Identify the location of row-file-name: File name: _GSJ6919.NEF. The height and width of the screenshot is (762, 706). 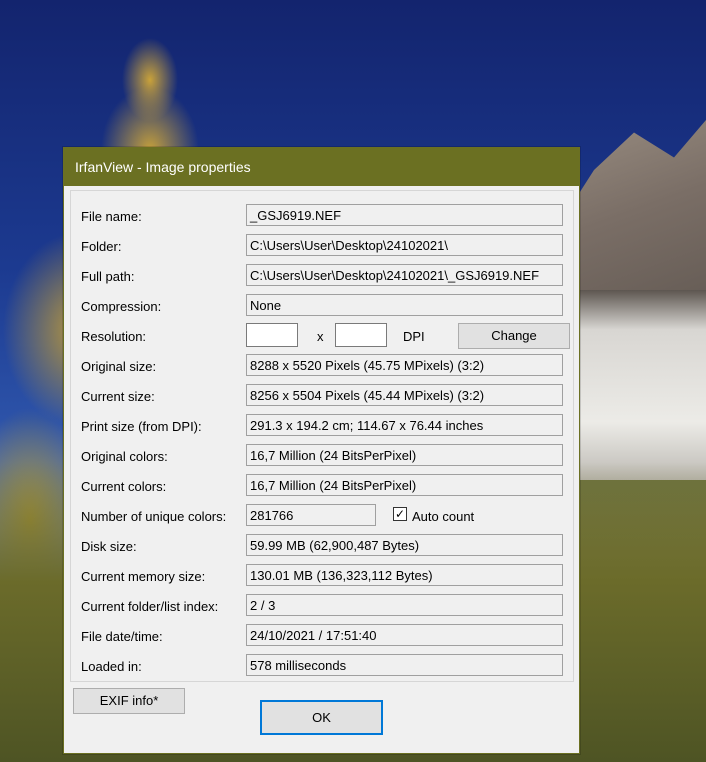
(322, 218).